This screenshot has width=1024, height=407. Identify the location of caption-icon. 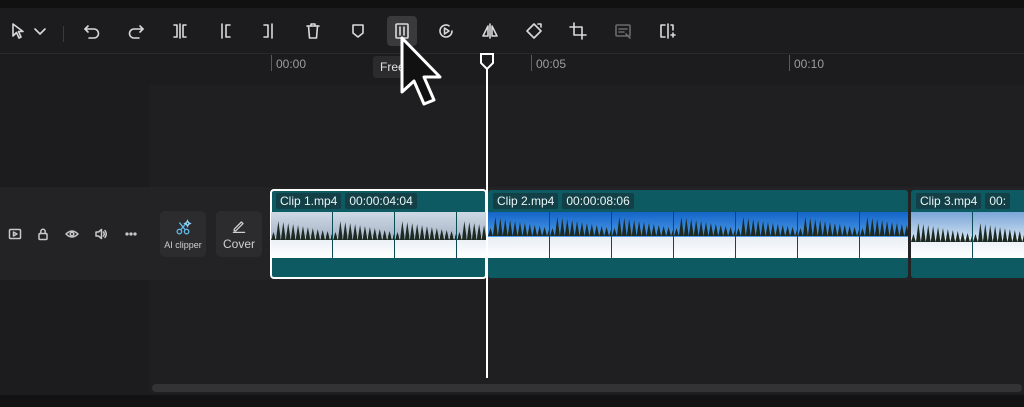
(623, 31).